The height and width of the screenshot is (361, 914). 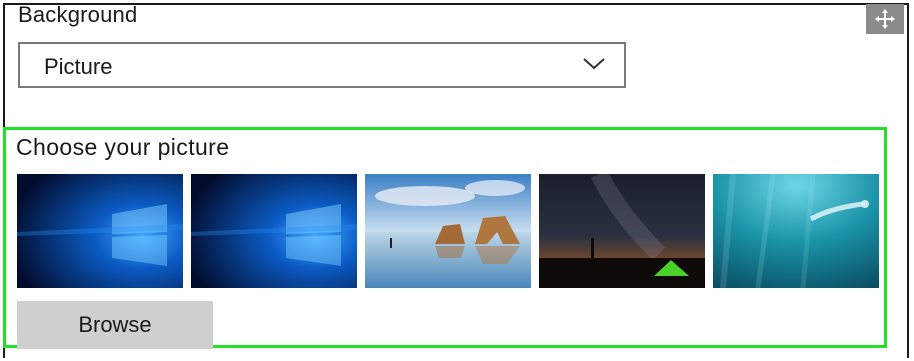 I want to click on thumbnail-night-sky-tent, so click(x=622, y=231).